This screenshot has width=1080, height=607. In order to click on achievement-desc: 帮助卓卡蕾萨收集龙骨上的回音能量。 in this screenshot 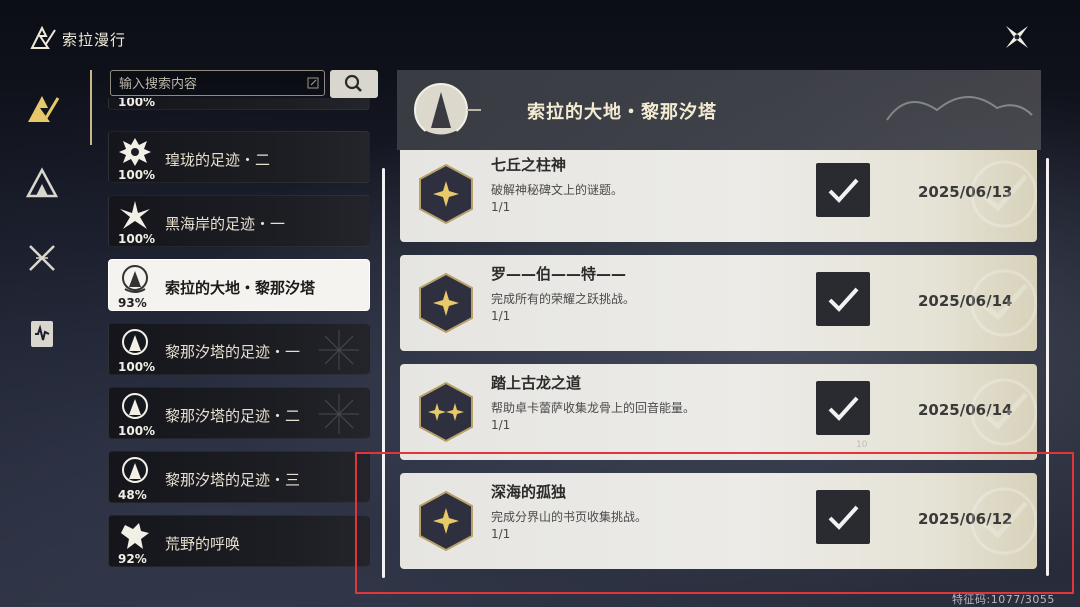, I will do `click(593, 408)`.